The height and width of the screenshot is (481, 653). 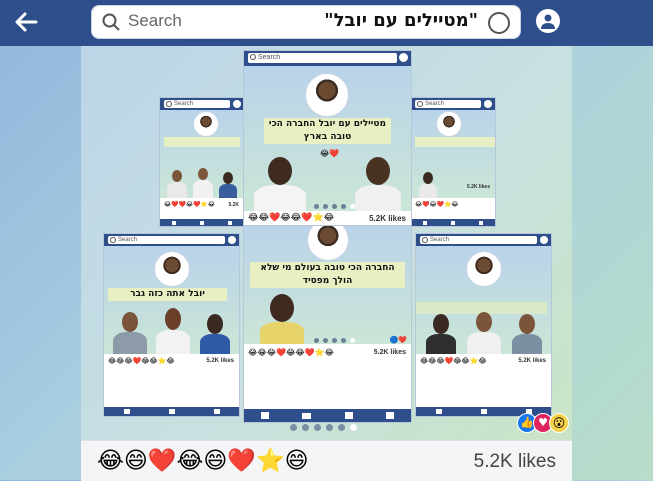 What do you see at coordinates (559, 423) in the screenshot?
I see `haha-icon: 😮` at bounding box center [559, 423].